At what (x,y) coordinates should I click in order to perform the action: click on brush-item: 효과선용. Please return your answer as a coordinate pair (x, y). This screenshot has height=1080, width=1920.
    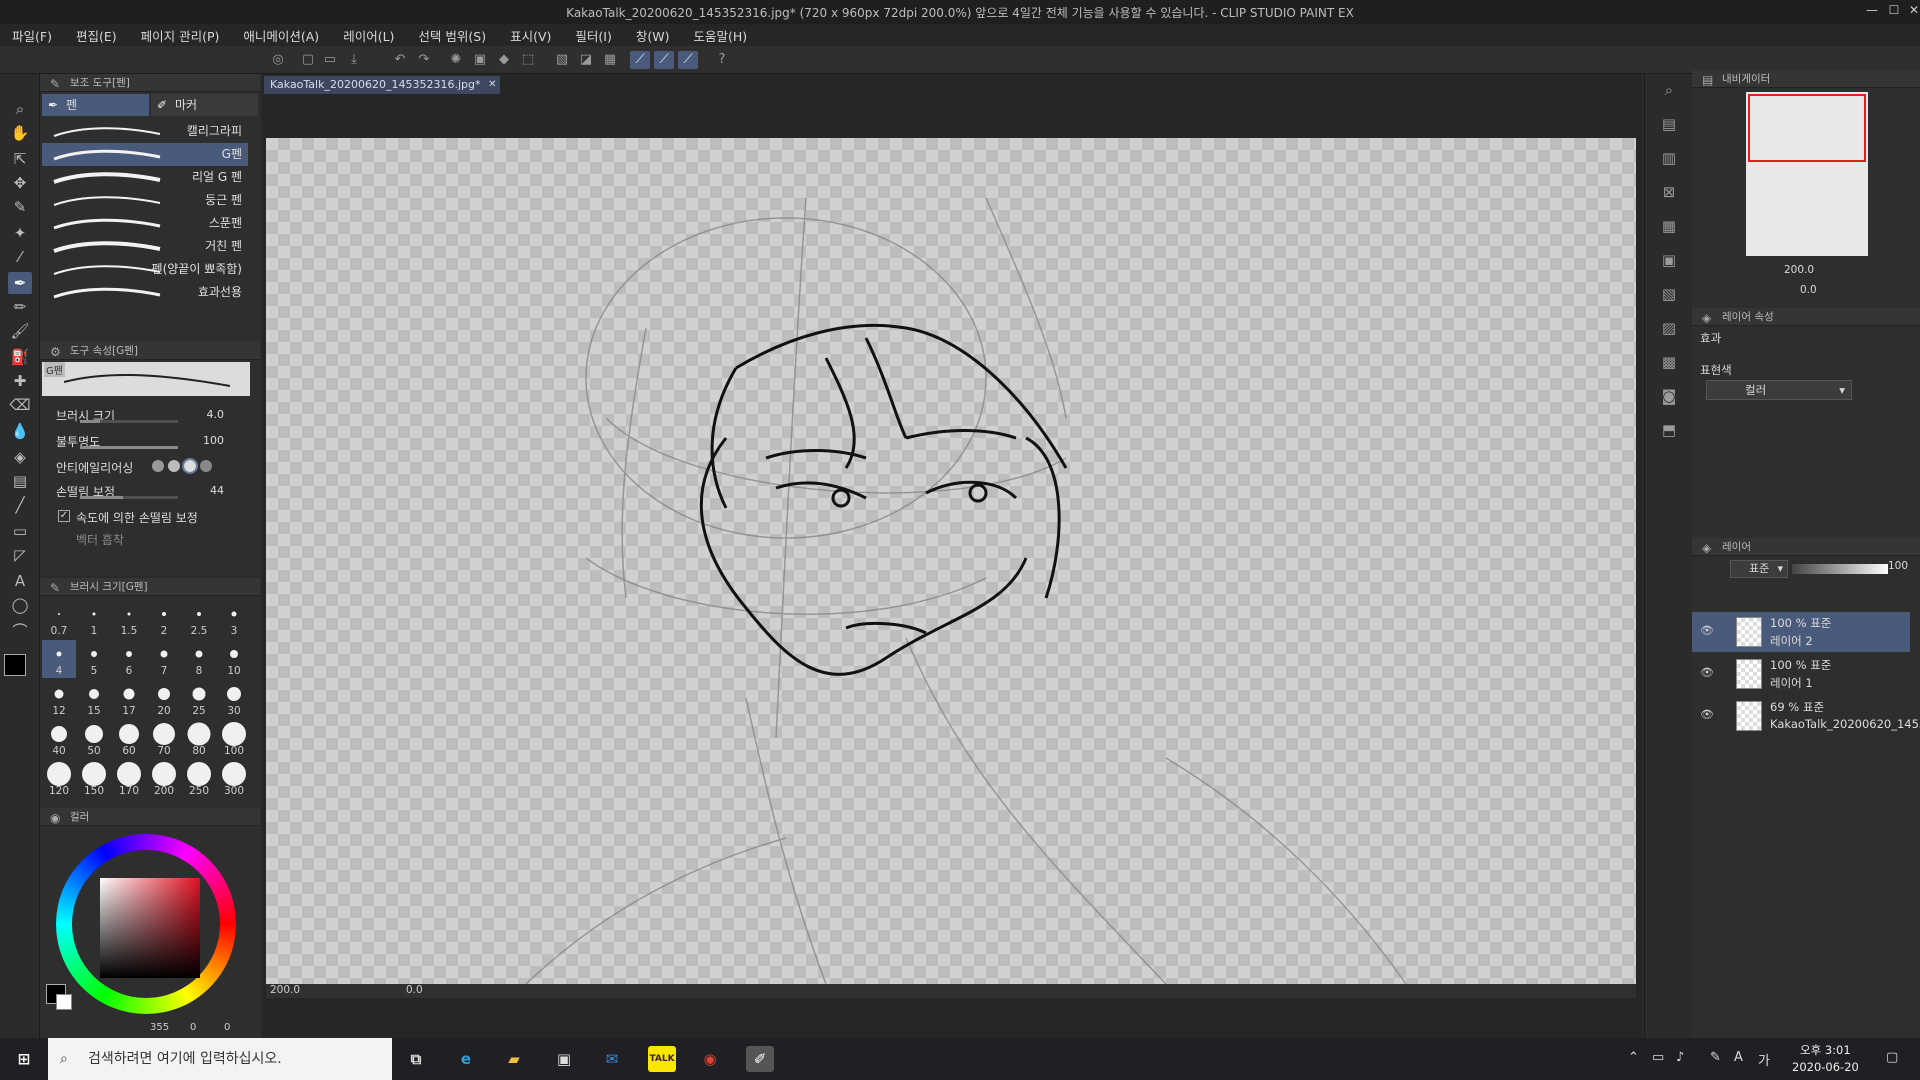
    Looking at the image, I should click on (145, 292).